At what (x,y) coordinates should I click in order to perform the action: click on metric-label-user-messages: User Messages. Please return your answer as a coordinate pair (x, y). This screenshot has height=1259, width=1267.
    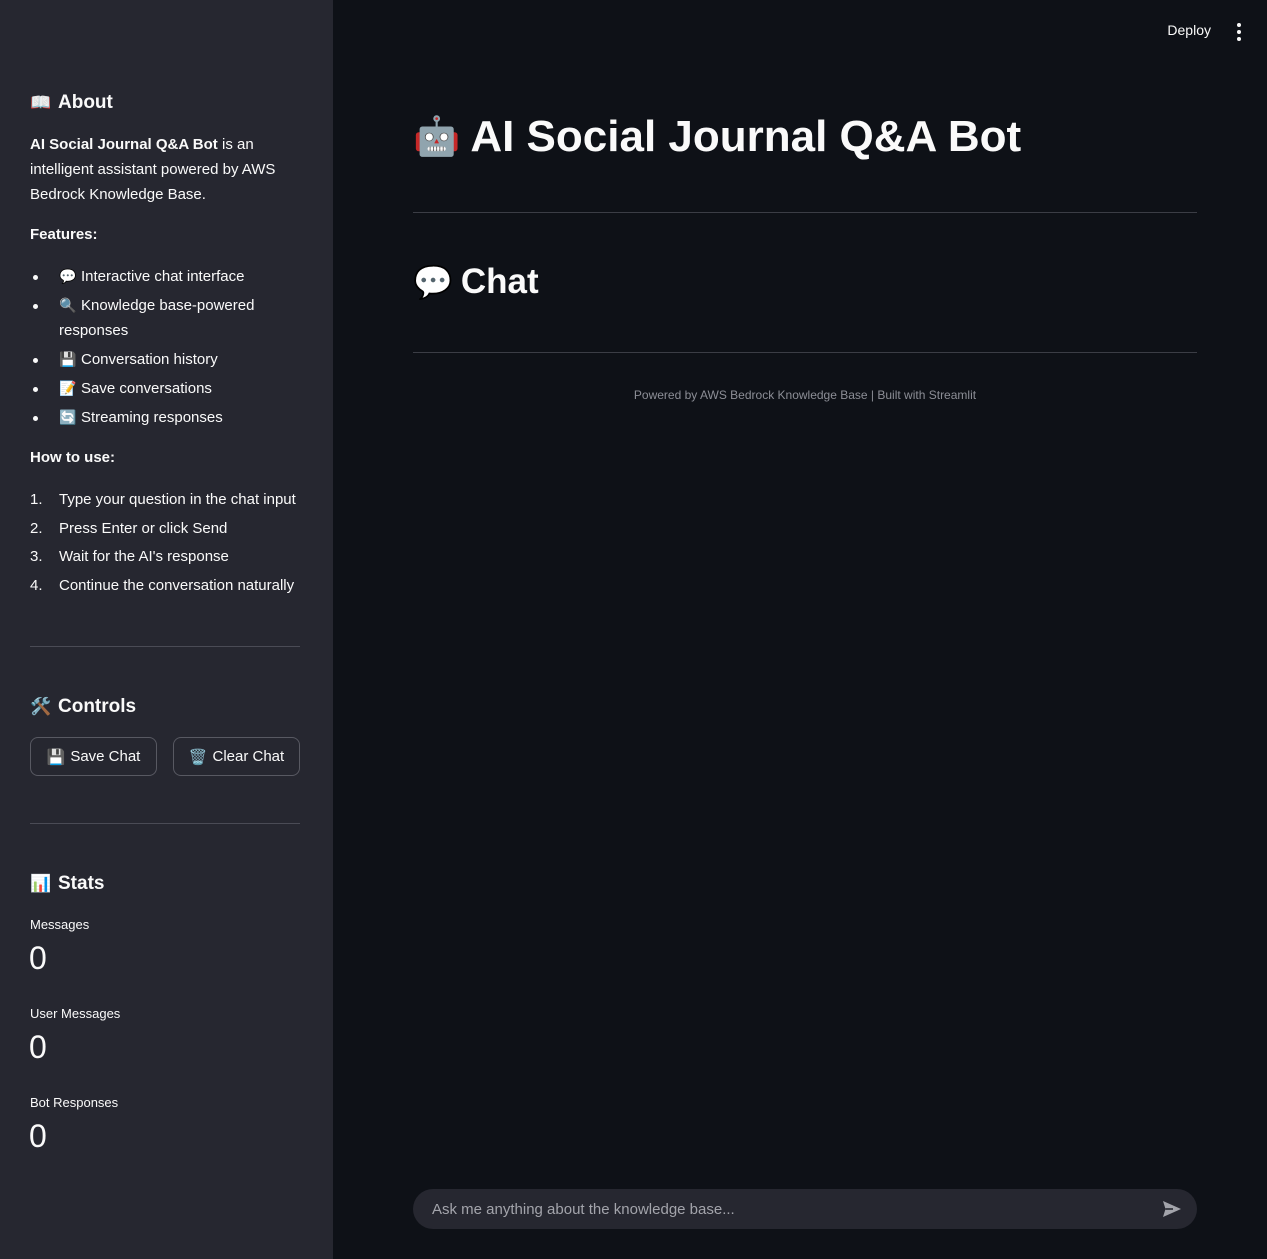
    Looking at the image, I should click on (75, 1013).